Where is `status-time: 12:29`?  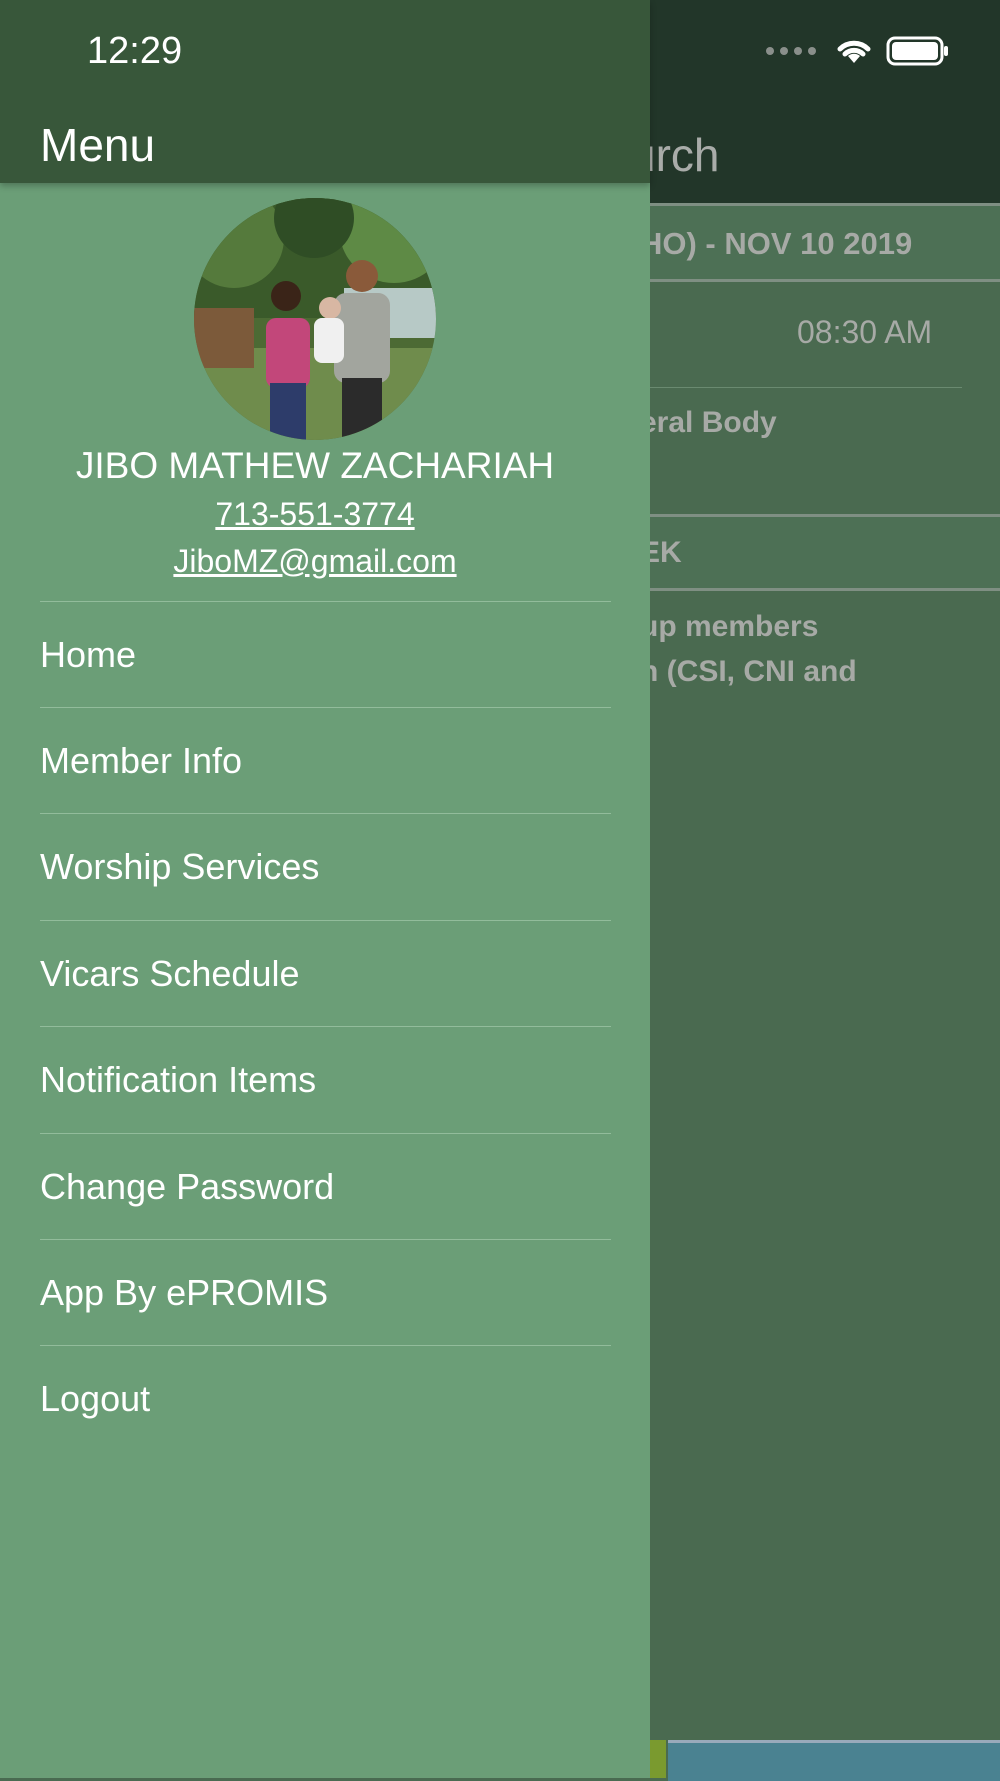 status-time: 12:29 is located at coordinates (135, 51).